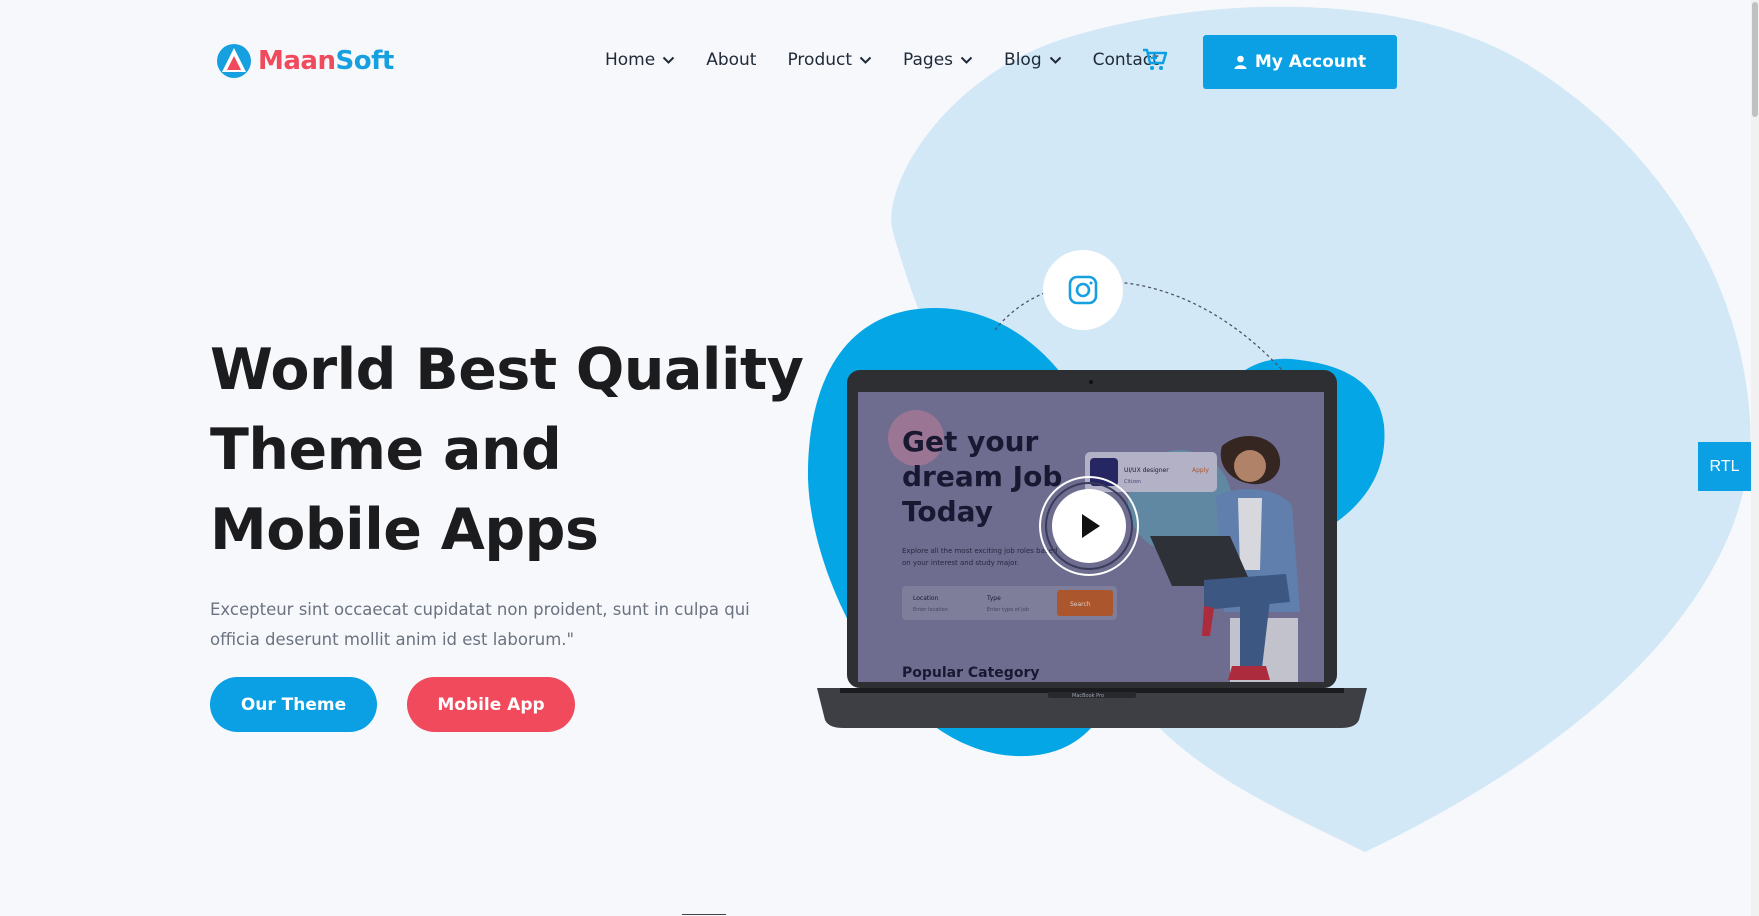  I want to click on our-theme-button: Our Theme, so click(293, 704).